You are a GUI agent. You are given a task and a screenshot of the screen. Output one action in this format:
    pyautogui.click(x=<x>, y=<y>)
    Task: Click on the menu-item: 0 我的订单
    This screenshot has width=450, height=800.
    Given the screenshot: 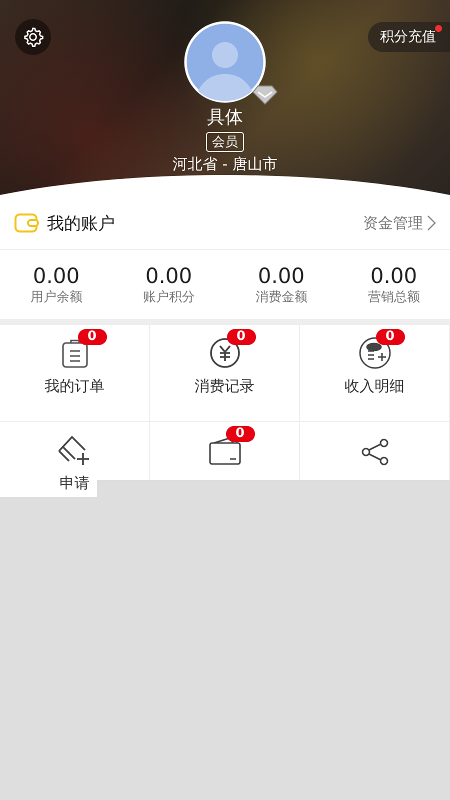 What is the action you would take?
    pyautogui.click(x=75, y=373)
    